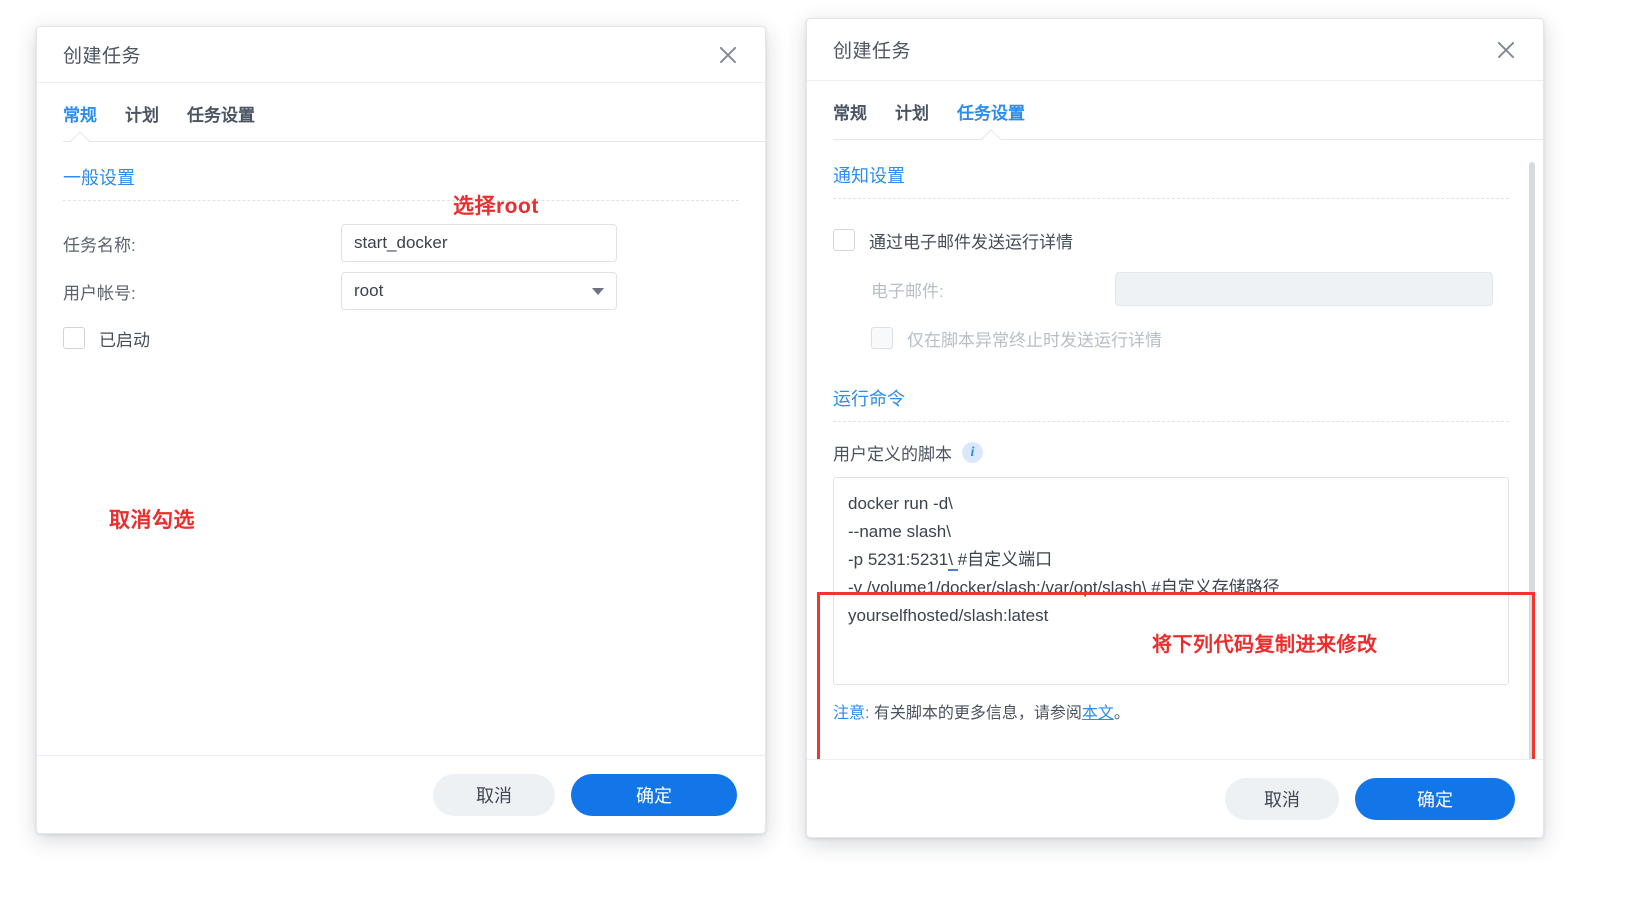  What do you see at coordinates (74, 338) in the screenshot?
I see `enabled-checkbox` at bounding box center [74, 338].